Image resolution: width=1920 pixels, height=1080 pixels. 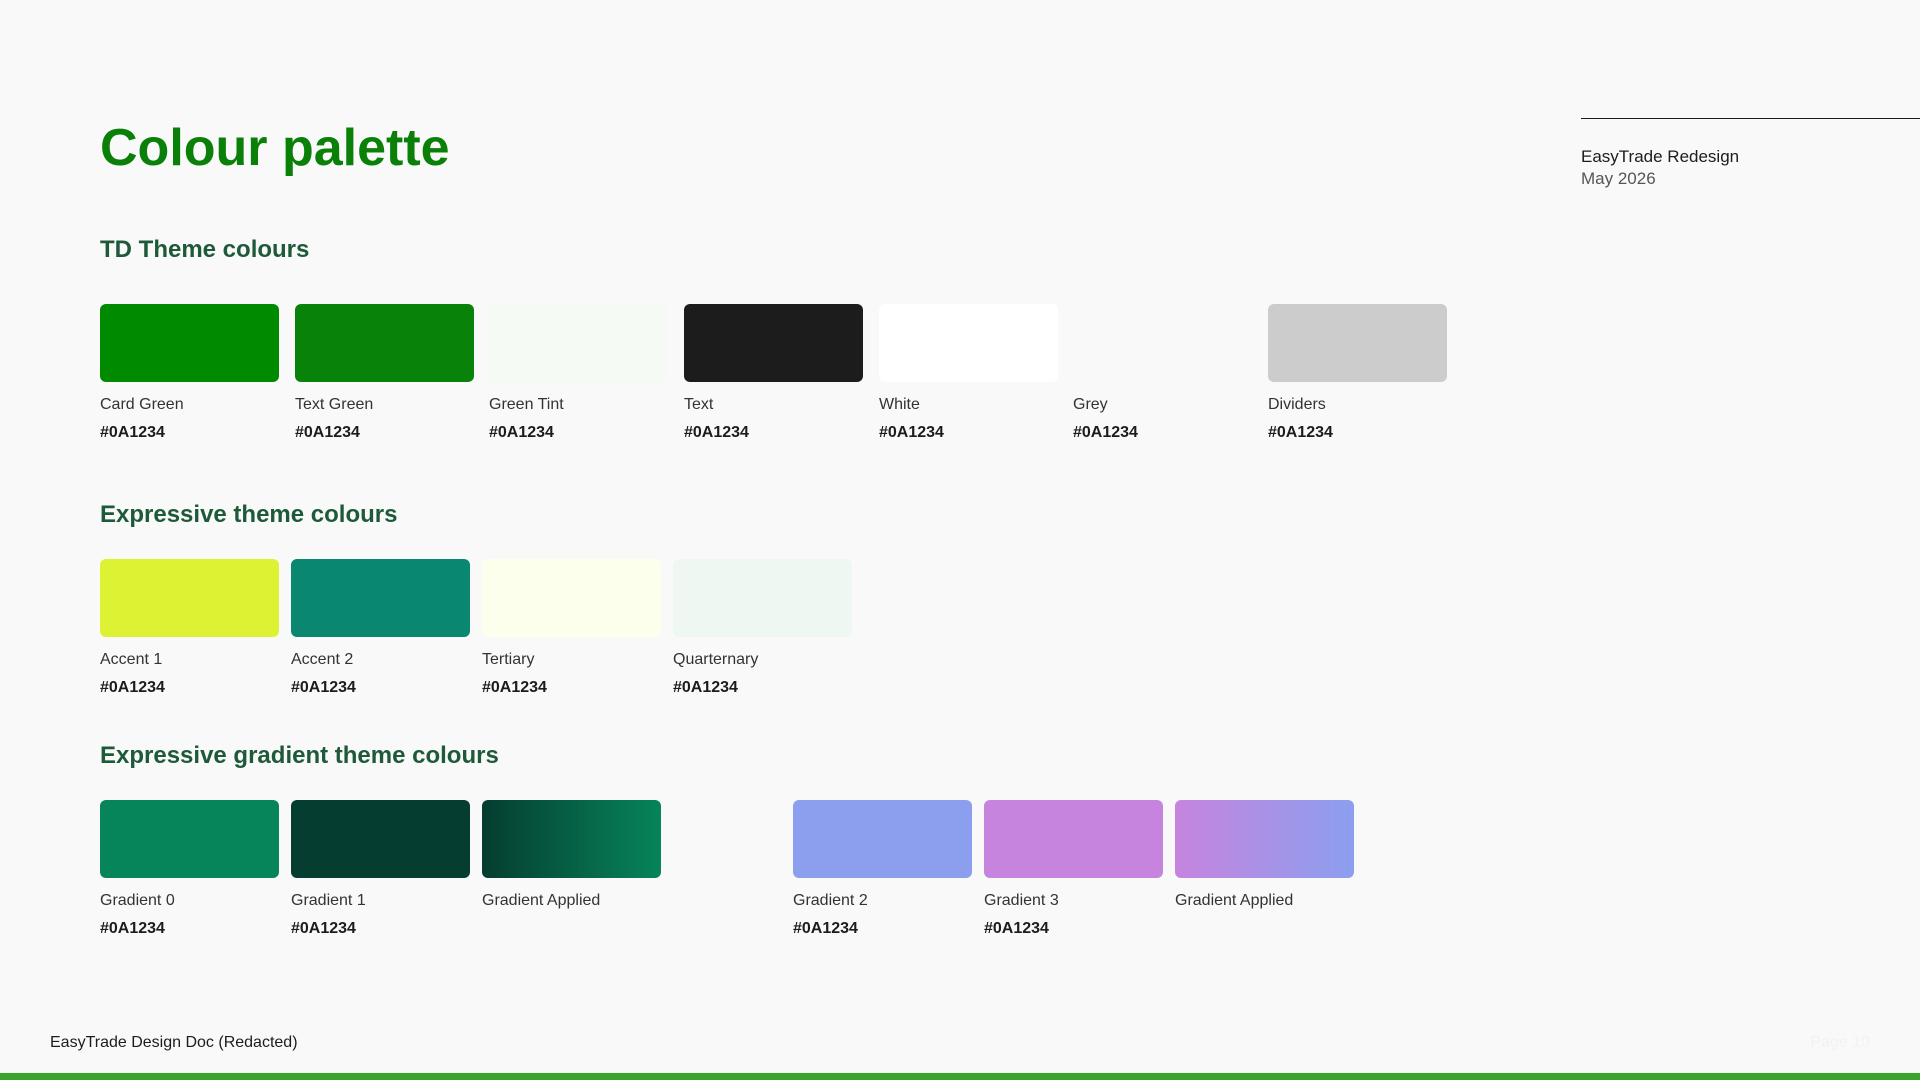 I want to click on swatch-gradient-2: Gradient 2 #0A1234, so click(x=882, y=869).